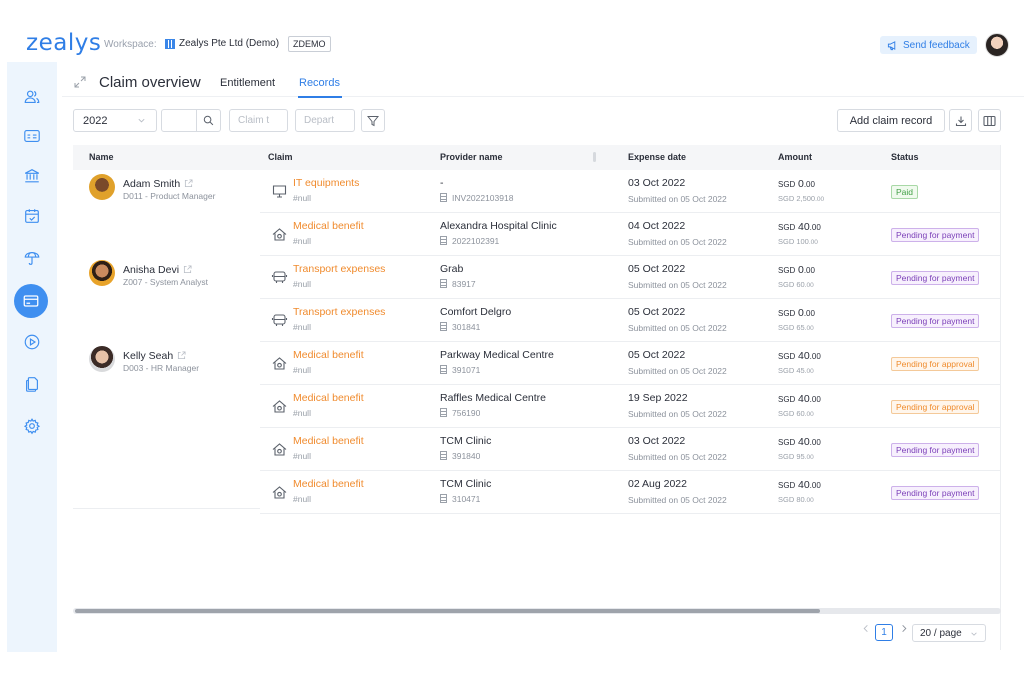 This screenshot has width=1024, height=683. Describe the element at coordinates (115, 120) in the screenshot. I see `year-select: 2022` at that location.